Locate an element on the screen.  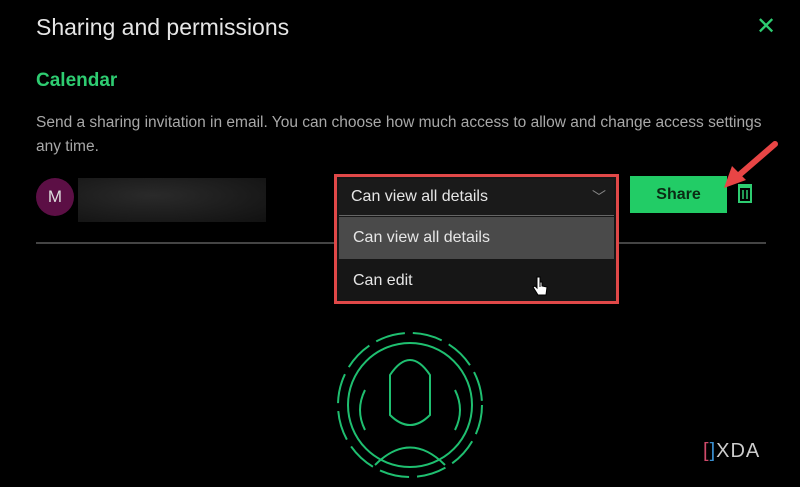
option-can-edit: Can edit is located at coordinates (476, 281).